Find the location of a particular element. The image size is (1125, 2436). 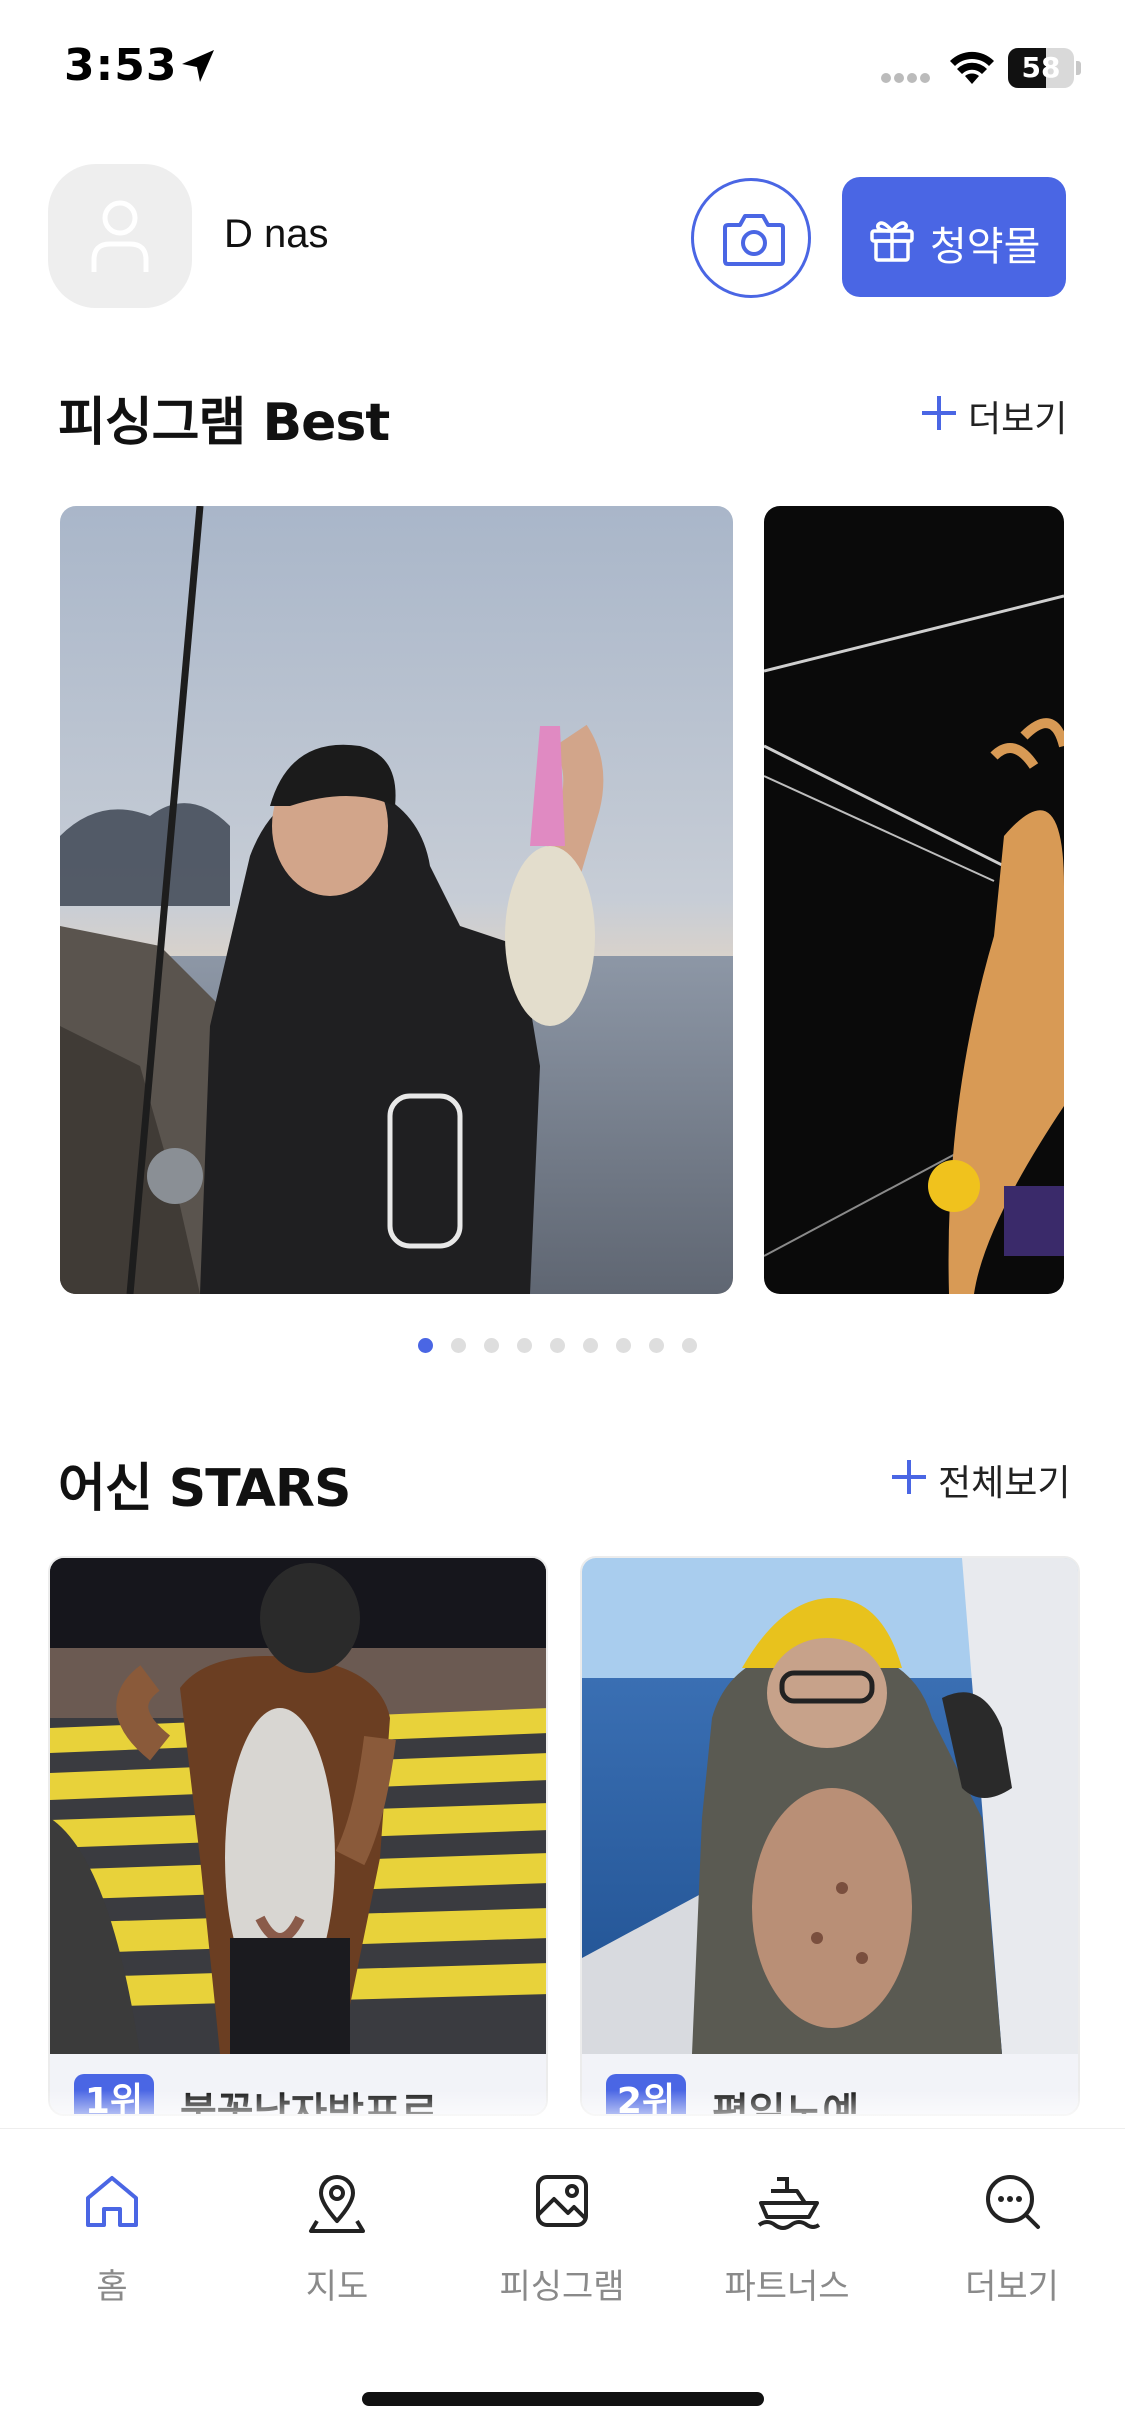

home-indicator is located at coordinates (563, 2399).